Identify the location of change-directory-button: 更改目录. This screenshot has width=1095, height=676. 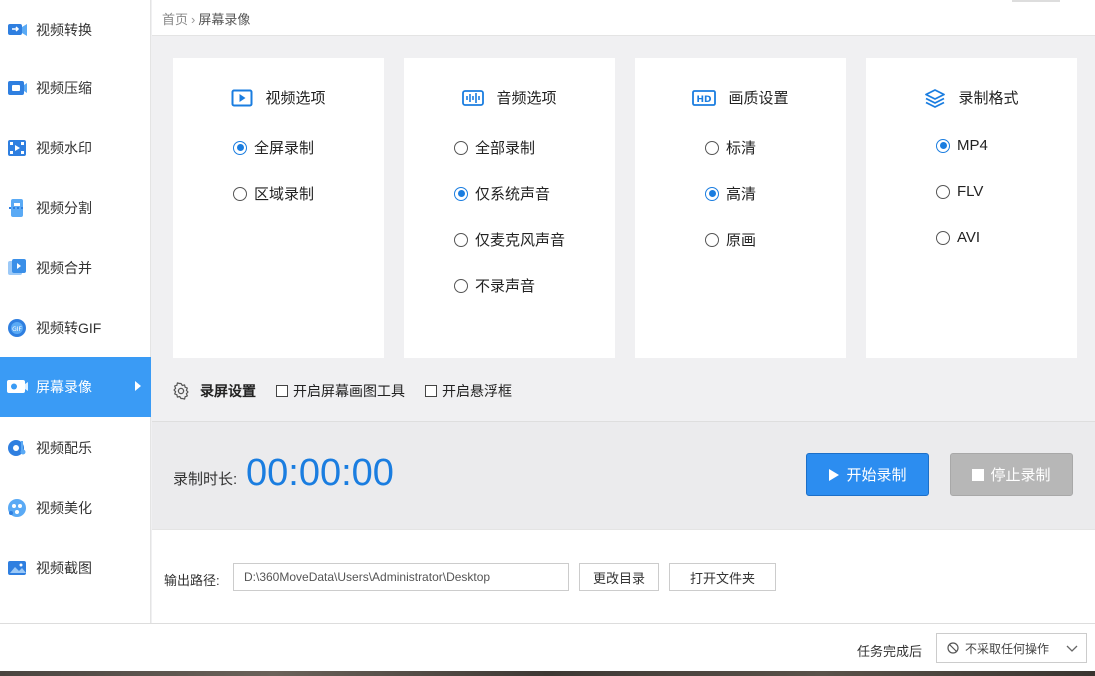
(619, 577).